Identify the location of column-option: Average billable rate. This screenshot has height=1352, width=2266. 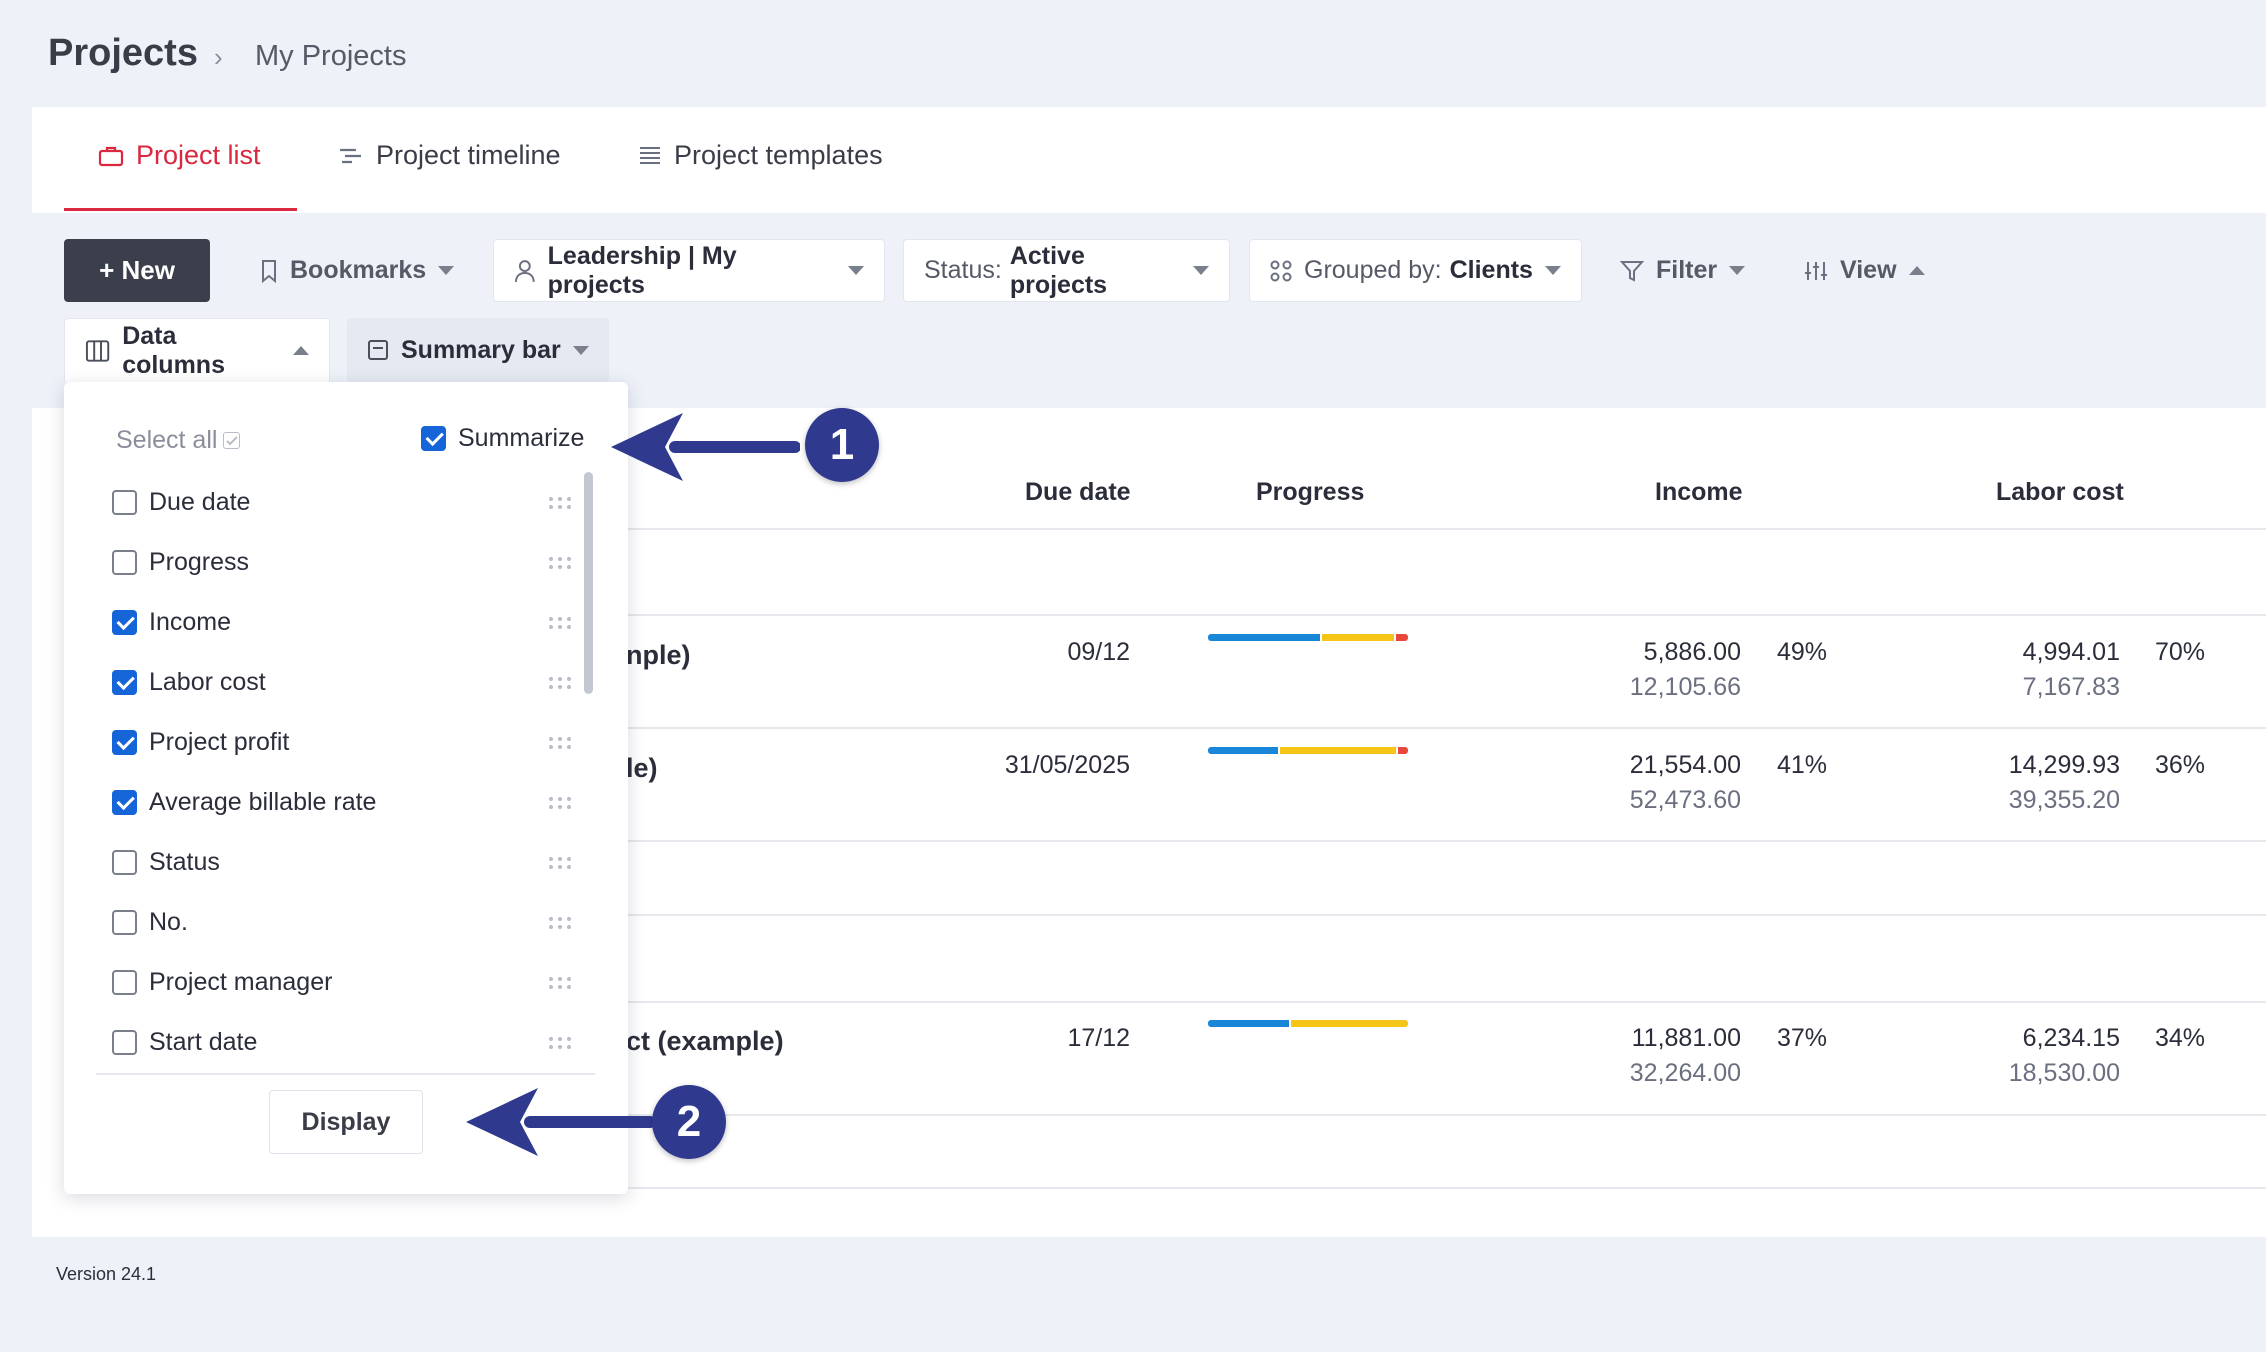
(244, 802).